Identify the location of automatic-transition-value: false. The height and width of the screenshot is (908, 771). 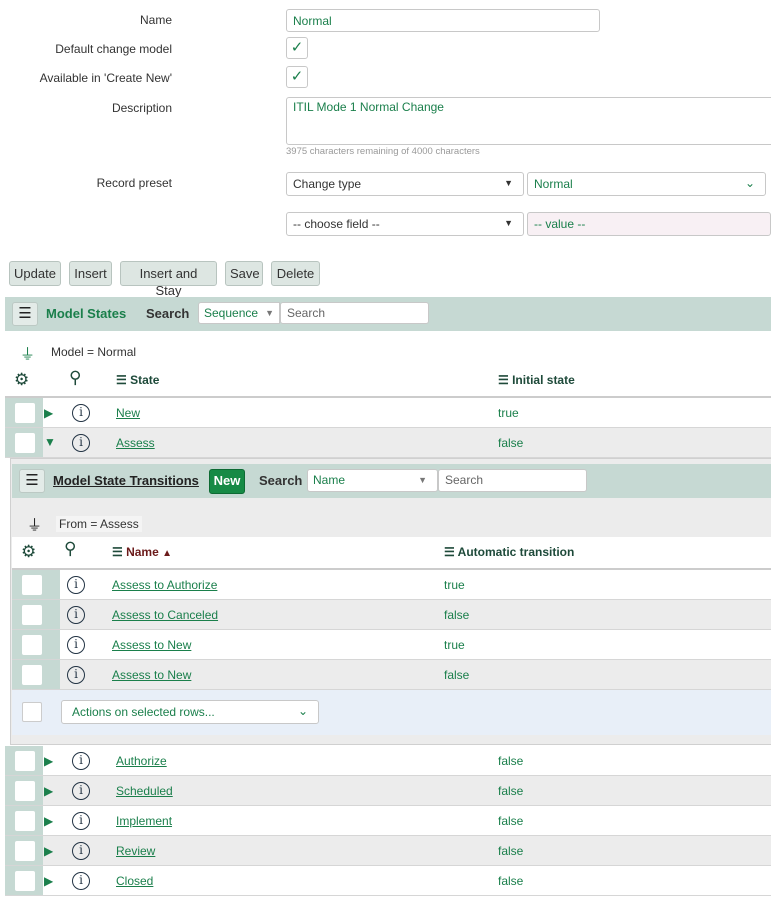
(457, 615).